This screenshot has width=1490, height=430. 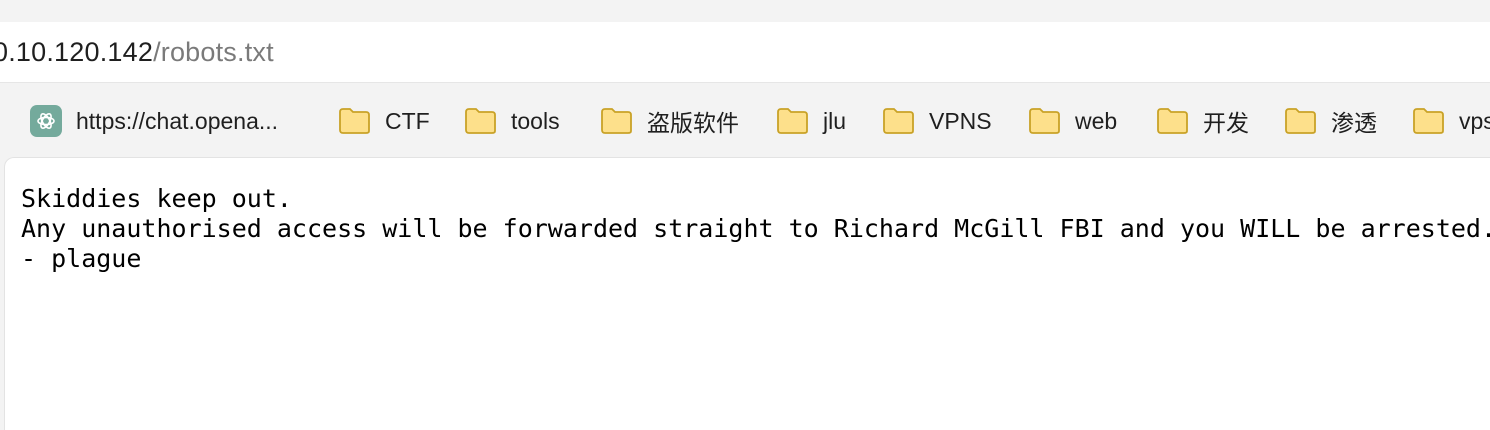 What do you see at coordinates (693, 123) in the screenshot?
I see `bookmark-label: 盗版软件` at bounding box center [693, 123].